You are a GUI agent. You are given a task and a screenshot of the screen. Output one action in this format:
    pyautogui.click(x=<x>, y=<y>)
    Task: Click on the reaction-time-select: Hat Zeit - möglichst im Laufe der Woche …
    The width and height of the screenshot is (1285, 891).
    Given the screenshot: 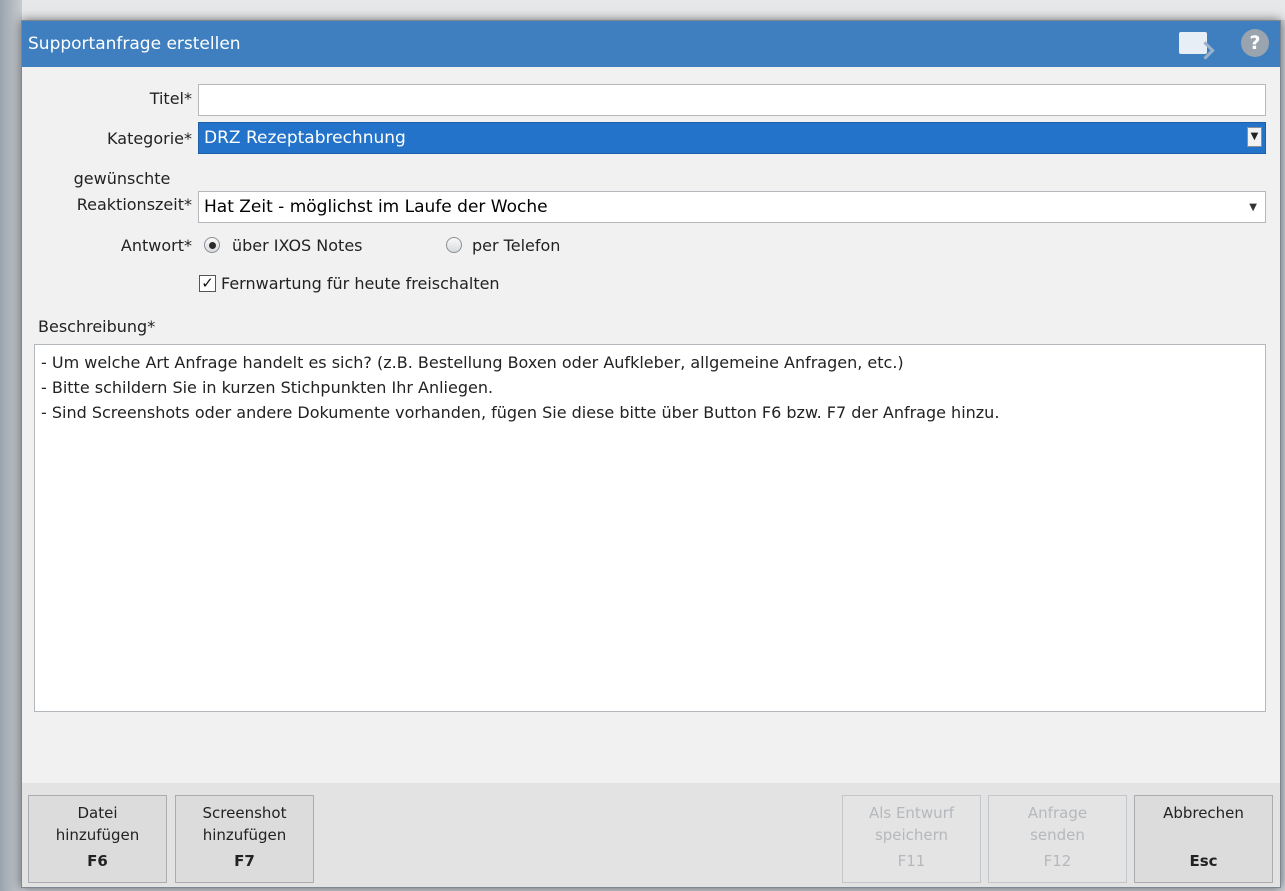 What is the action you would take?
    pyautogui.click(x=732, y=207)
    